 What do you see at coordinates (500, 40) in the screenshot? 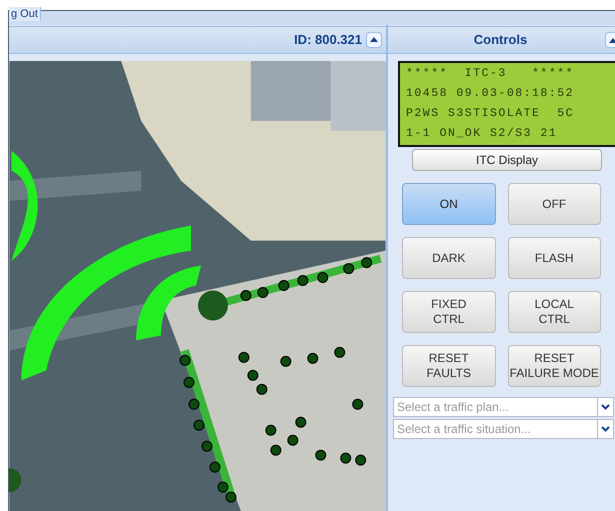
I see `panel-title: Controls` at bounding box center [500, 40].